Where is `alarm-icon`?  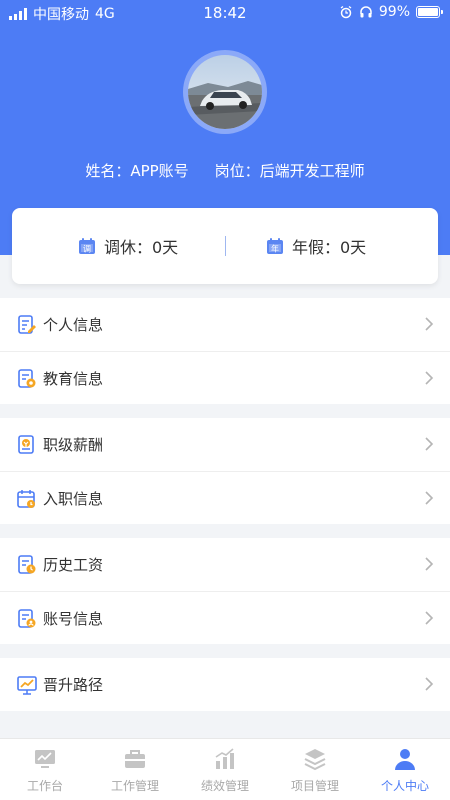
alarm-icon is located at coordinates (346, 12).